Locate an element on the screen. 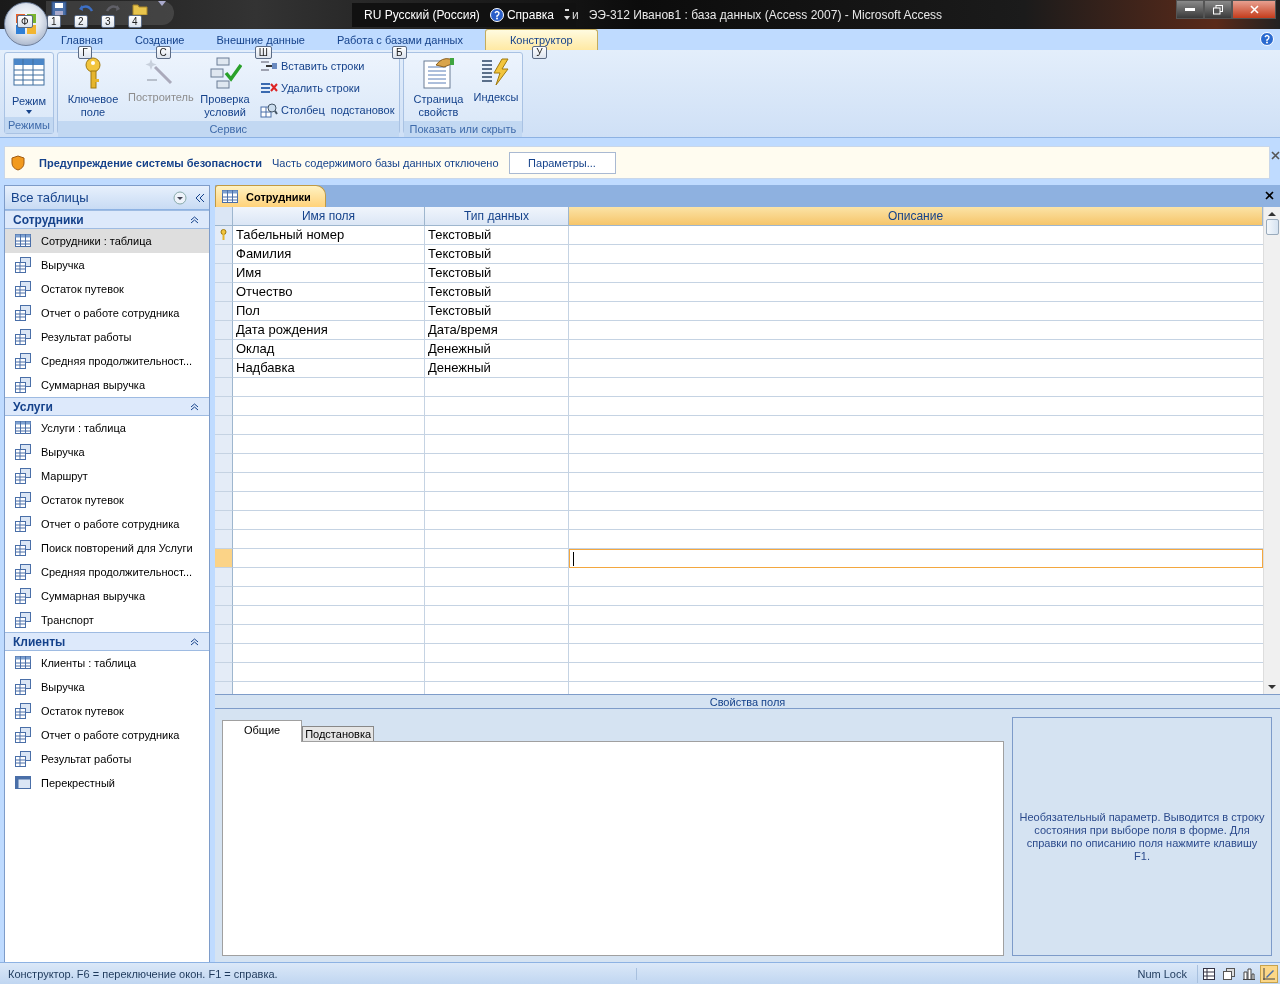 The image size is (1280, 984). help-text: Необязательный параметр. Выводится в строку состояния при выборе поля в форме. Для справки по описанию поля нажмите клавишу F1. is located at coordinates (1142, 836).